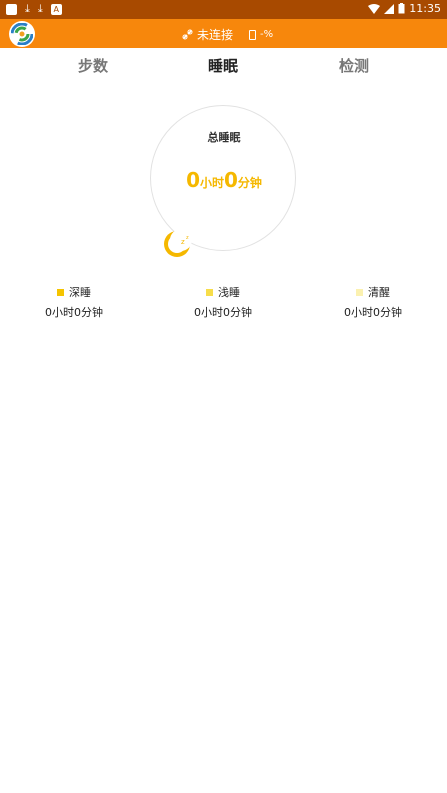  Describe the element at coordinates (374, 8) in the screenshot. I see `wifi-icon` at that location.